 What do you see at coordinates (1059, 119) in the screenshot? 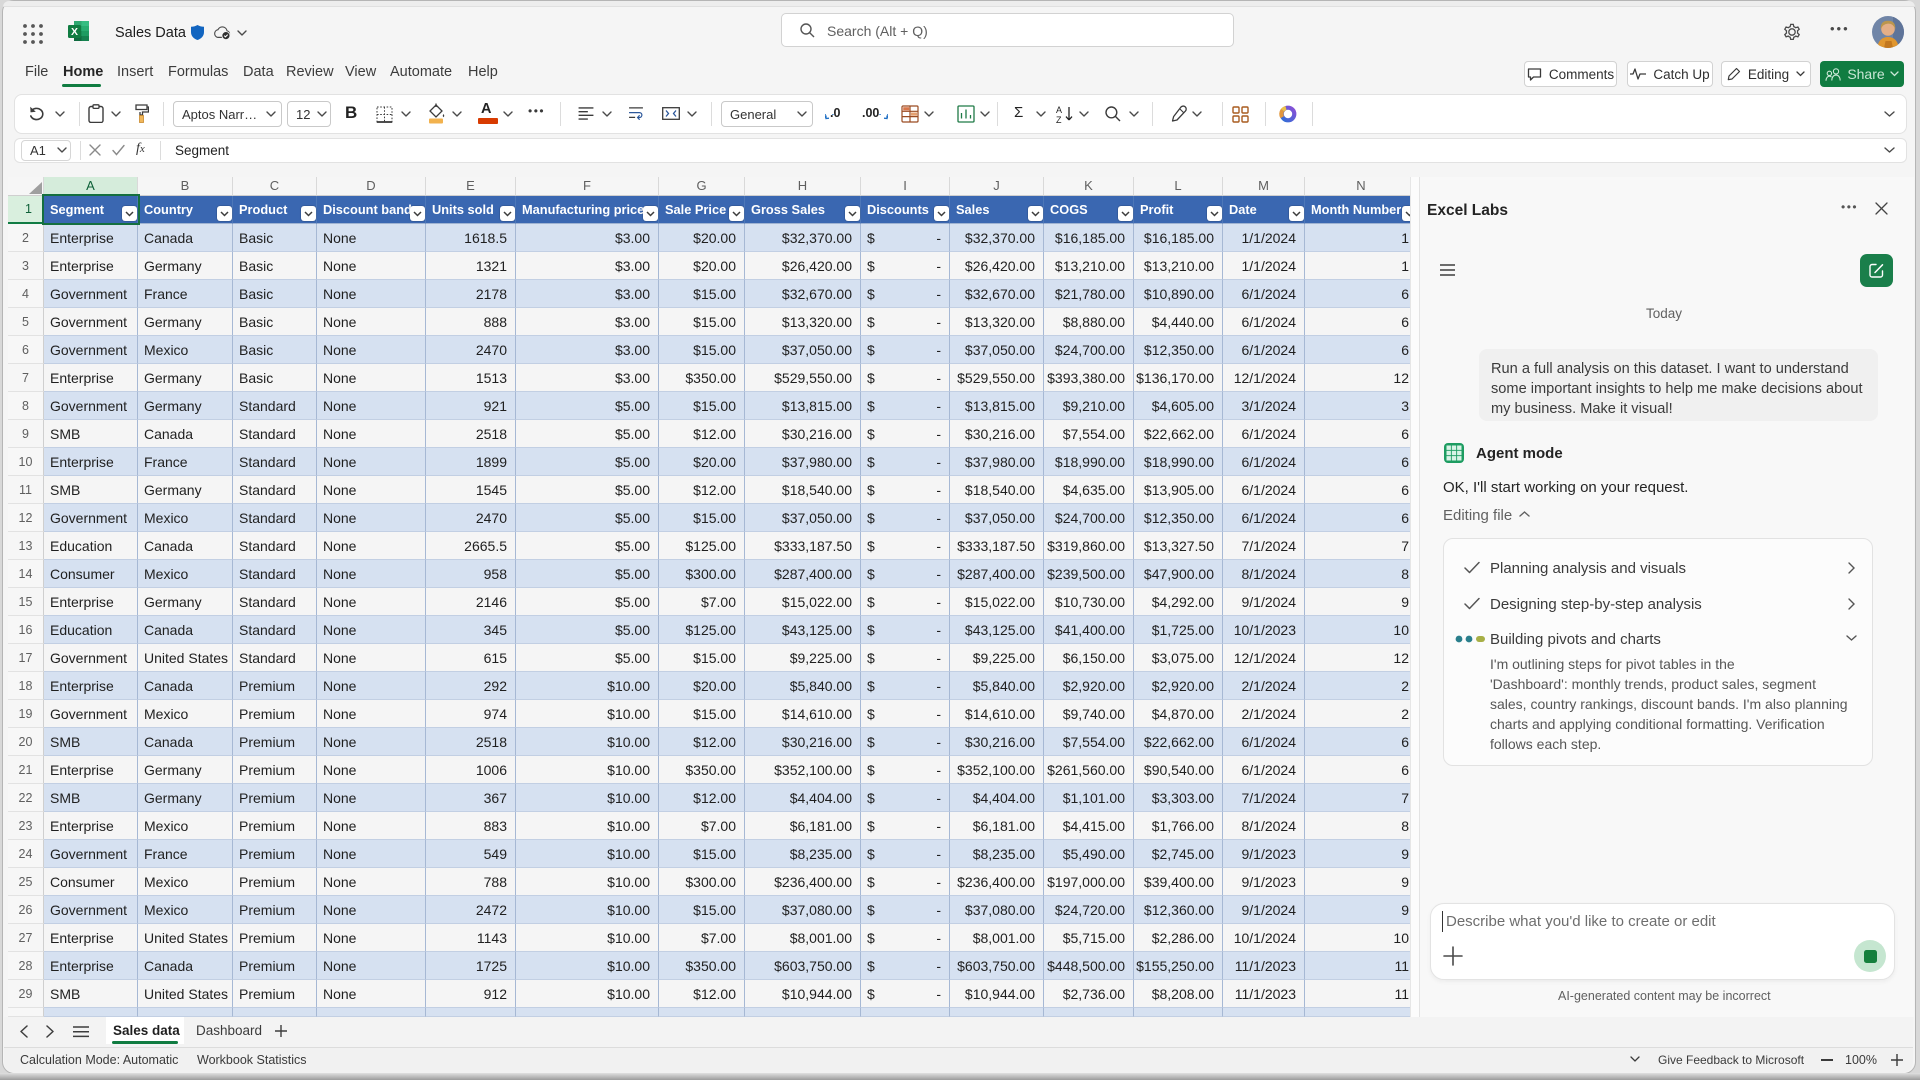
I see `svg-text: Z` at bounding box center [1059, 119].